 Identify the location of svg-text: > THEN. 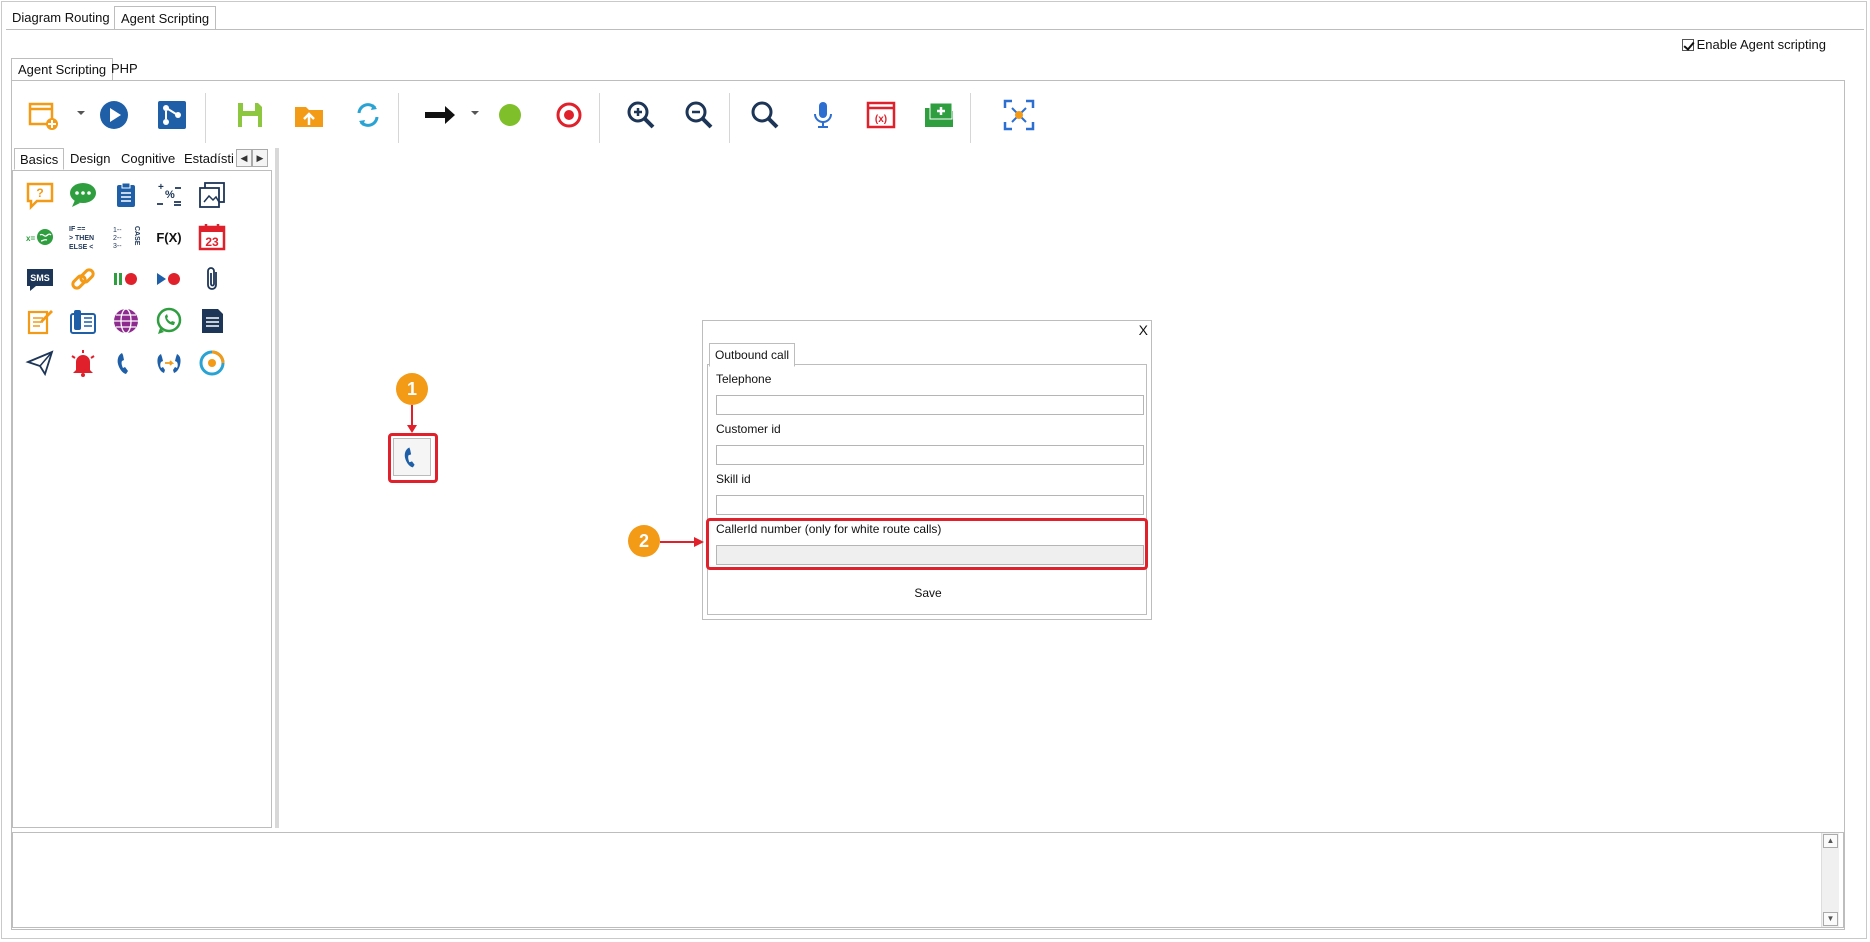
(81, 238).